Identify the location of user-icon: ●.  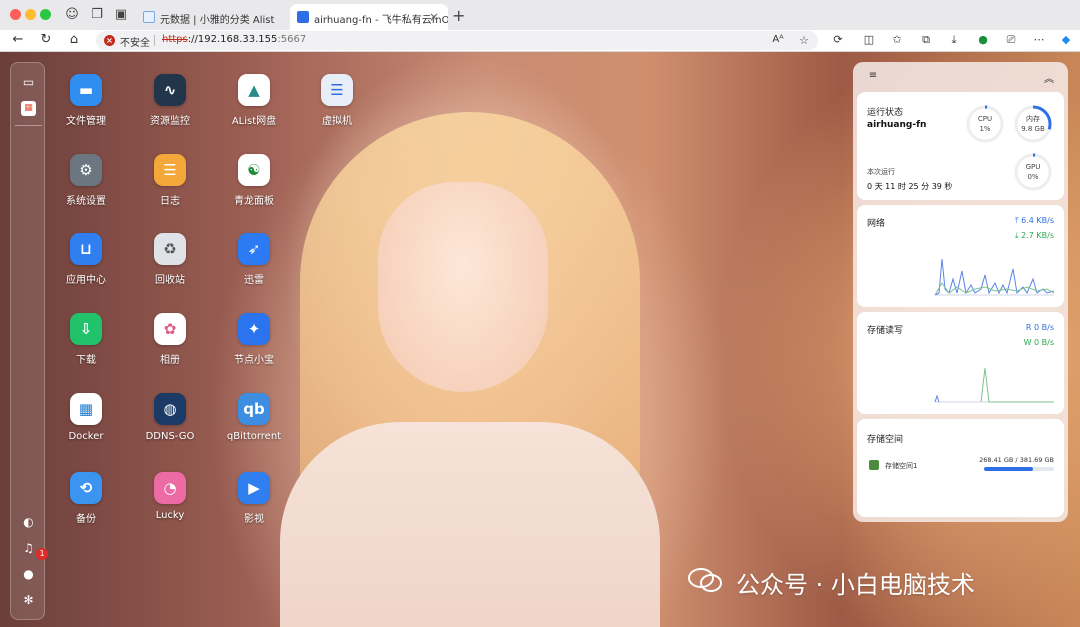
(28, 574).